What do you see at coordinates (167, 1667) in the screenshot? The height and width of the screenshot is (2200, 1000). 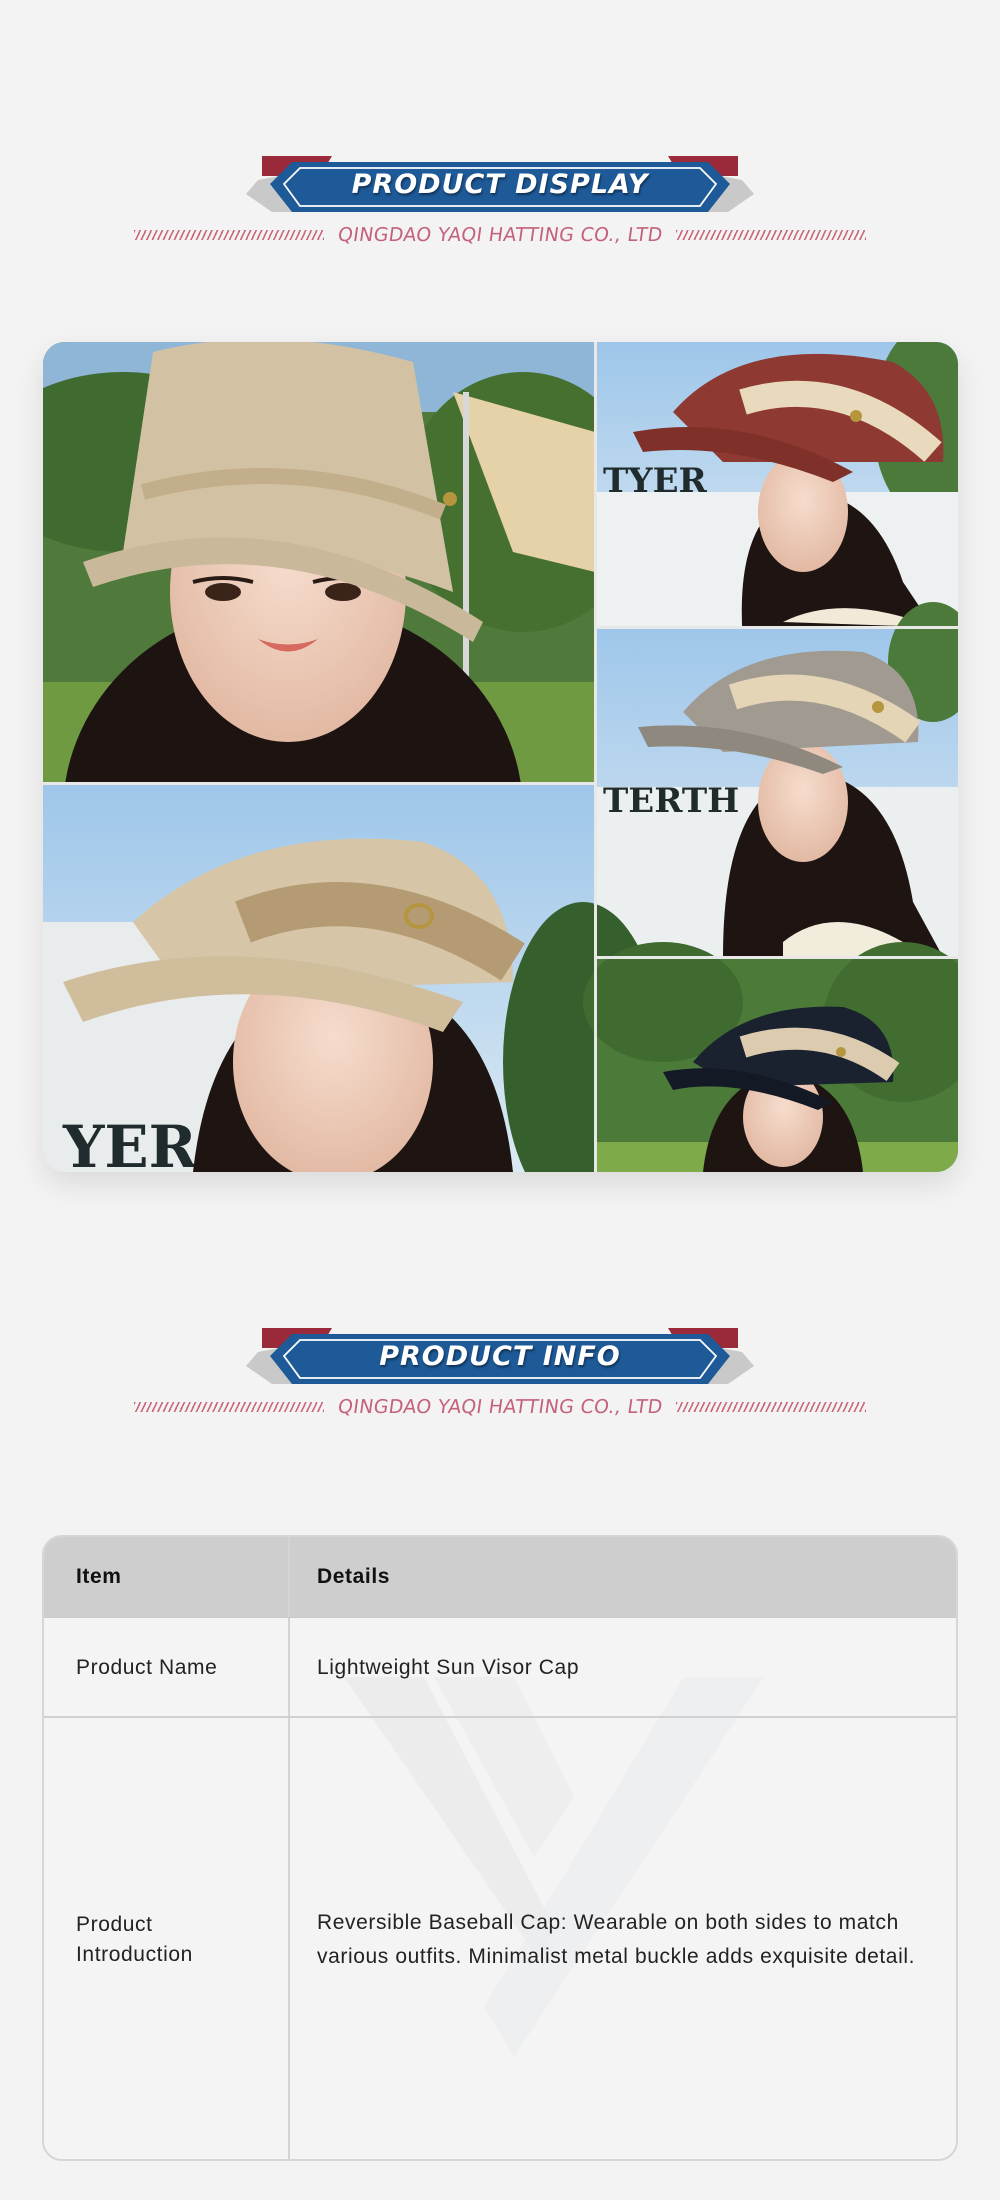 I see `row-label-product-name: Product Name` at bounding box center [167, 1667].